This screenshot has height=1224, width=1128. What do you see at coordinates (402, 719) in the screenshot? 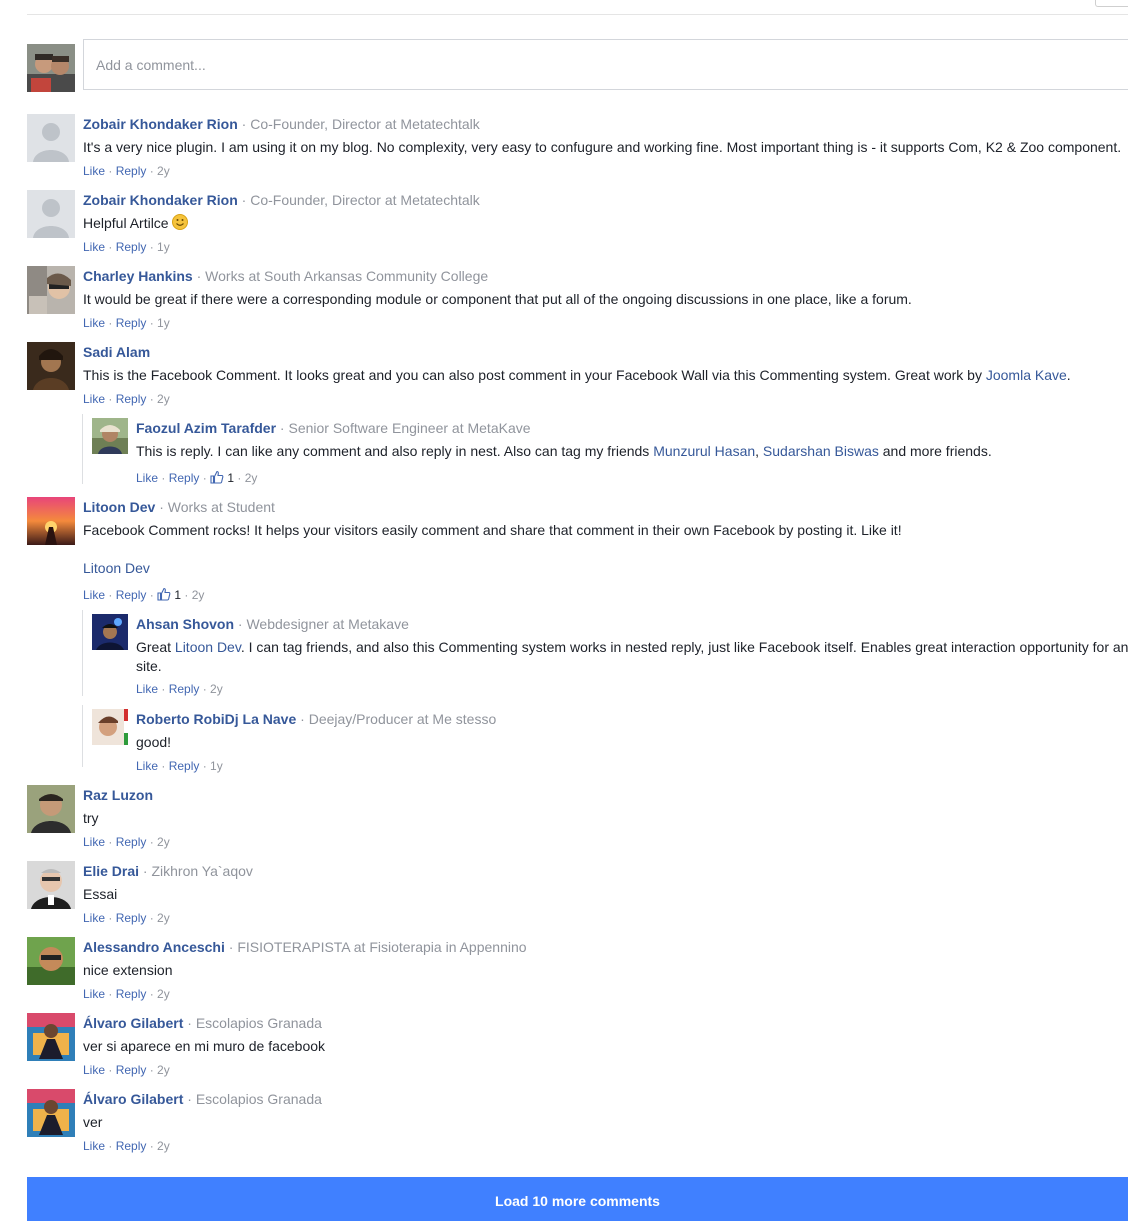
I see `commenter-meta: Deejay/Producer at Me stesso` at bounding box center [402, 719].